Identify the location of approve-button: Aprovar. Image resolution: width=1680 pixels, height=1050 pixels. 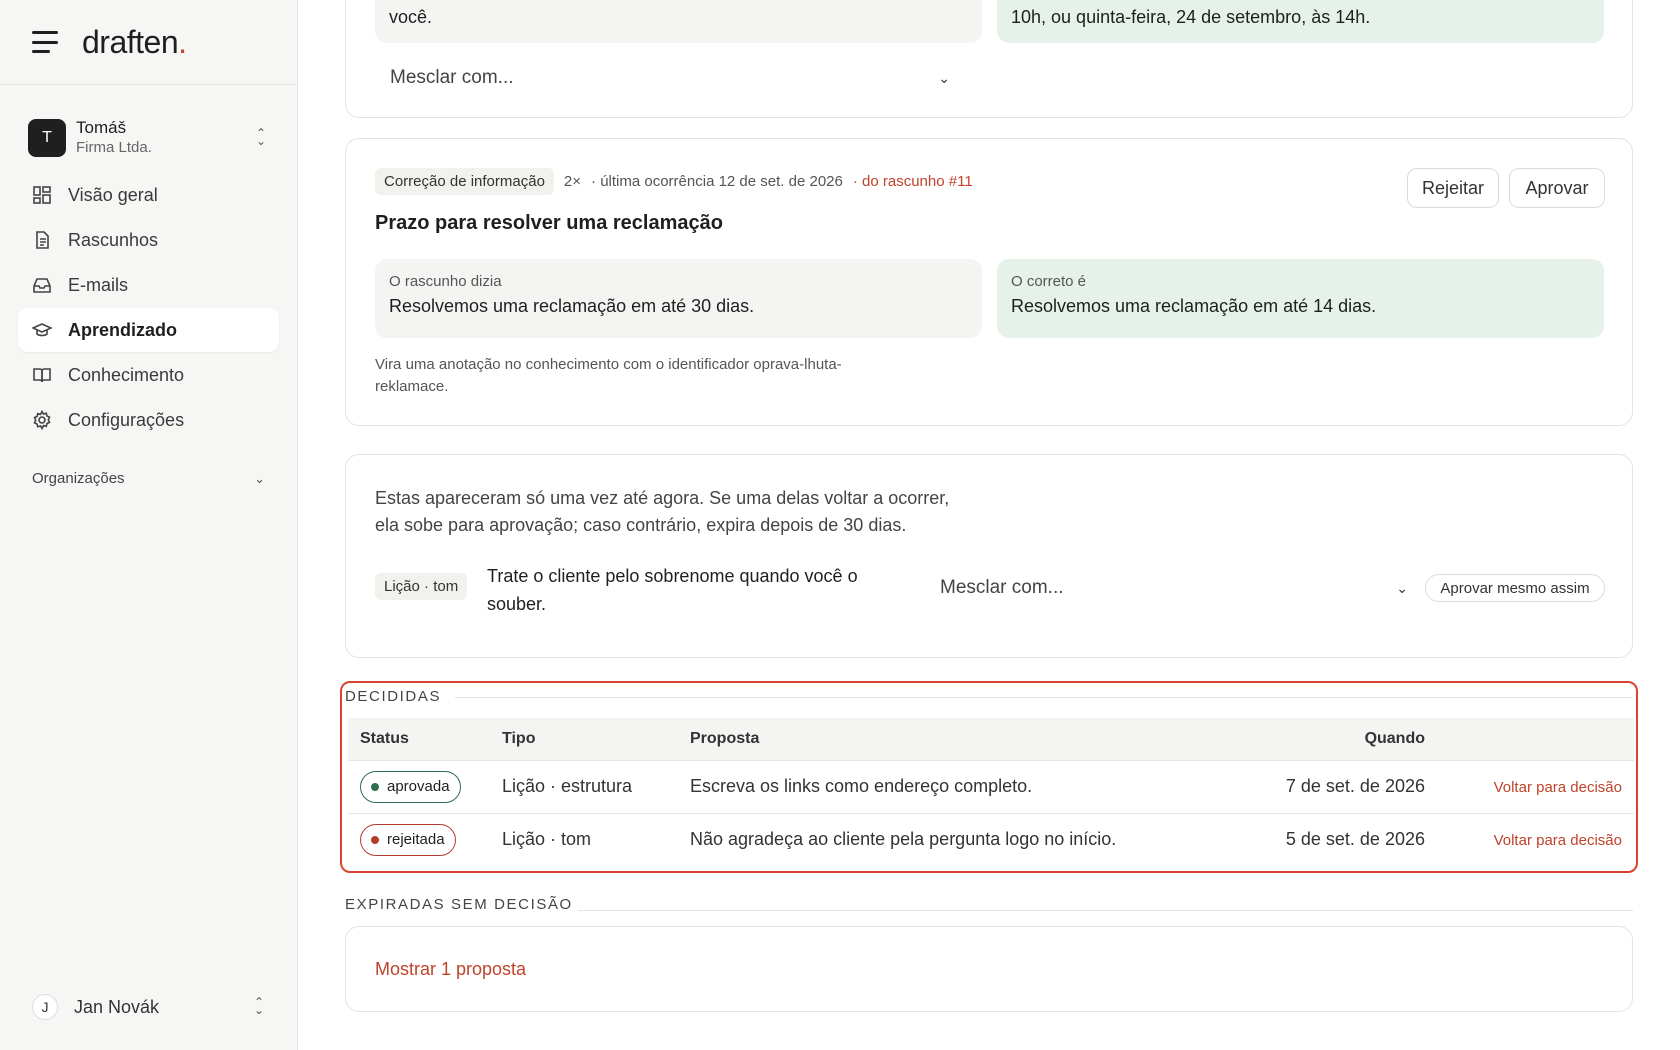
(1557, 188).